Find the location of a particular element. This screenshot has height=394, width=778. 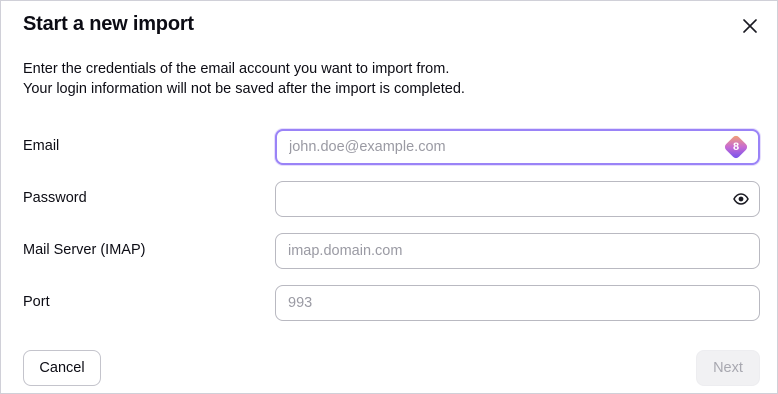

mail-server-field-container is located at coordinates (517, 251).